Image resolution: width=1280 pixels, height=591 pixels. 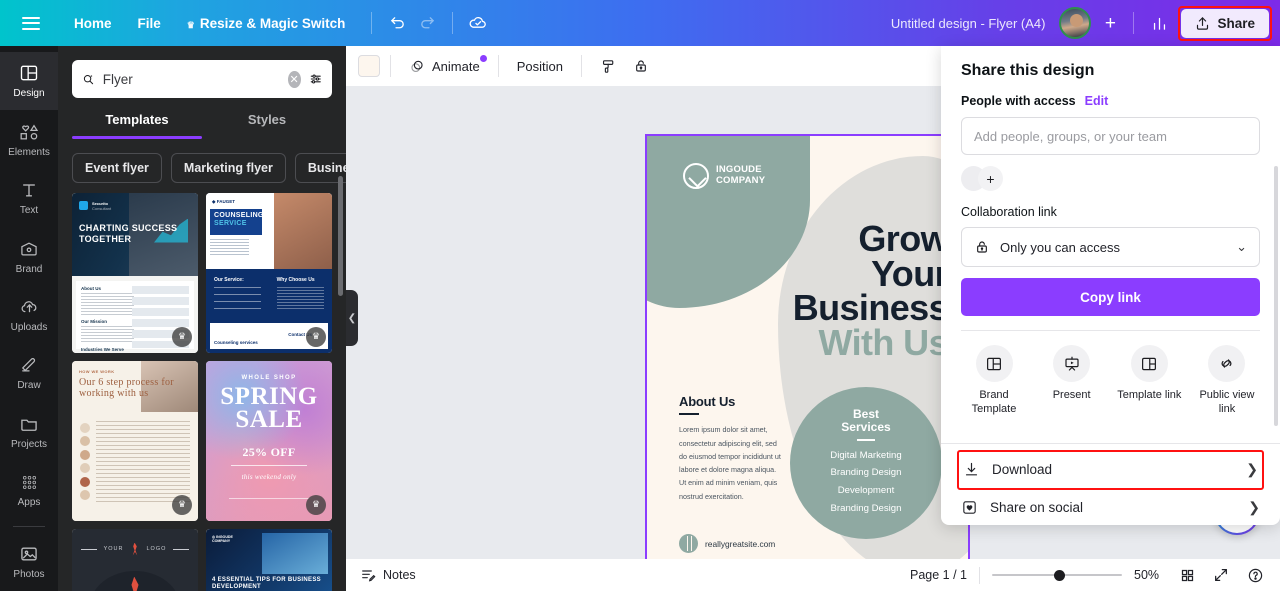 I want to click on sidebar-item-elements: Elements, so click(x=29, y=139).